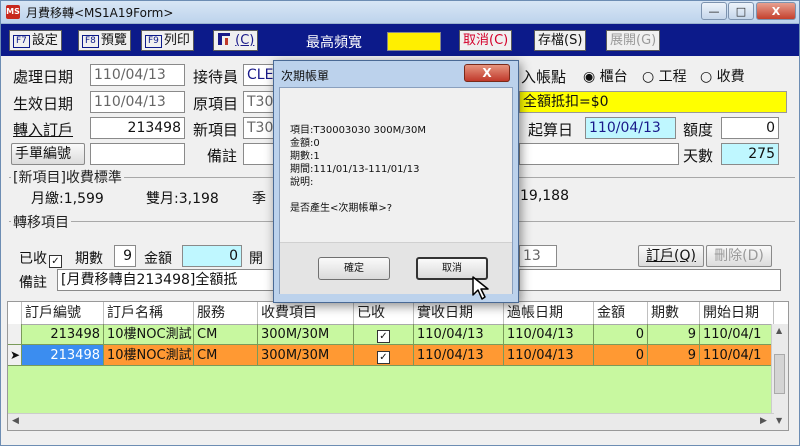  Describe the element at coordinates (137, 154) in the screenshot. I see `handbill-field` at that location.